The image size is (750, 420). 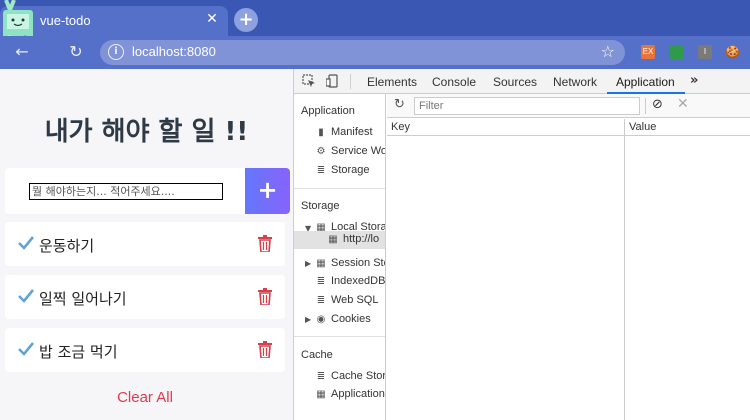 What do you see at coordinates (146, 132) in the screenshot?
I see `page-title: 내가 해야 할 일 !!` at bounding box center [146, 132].